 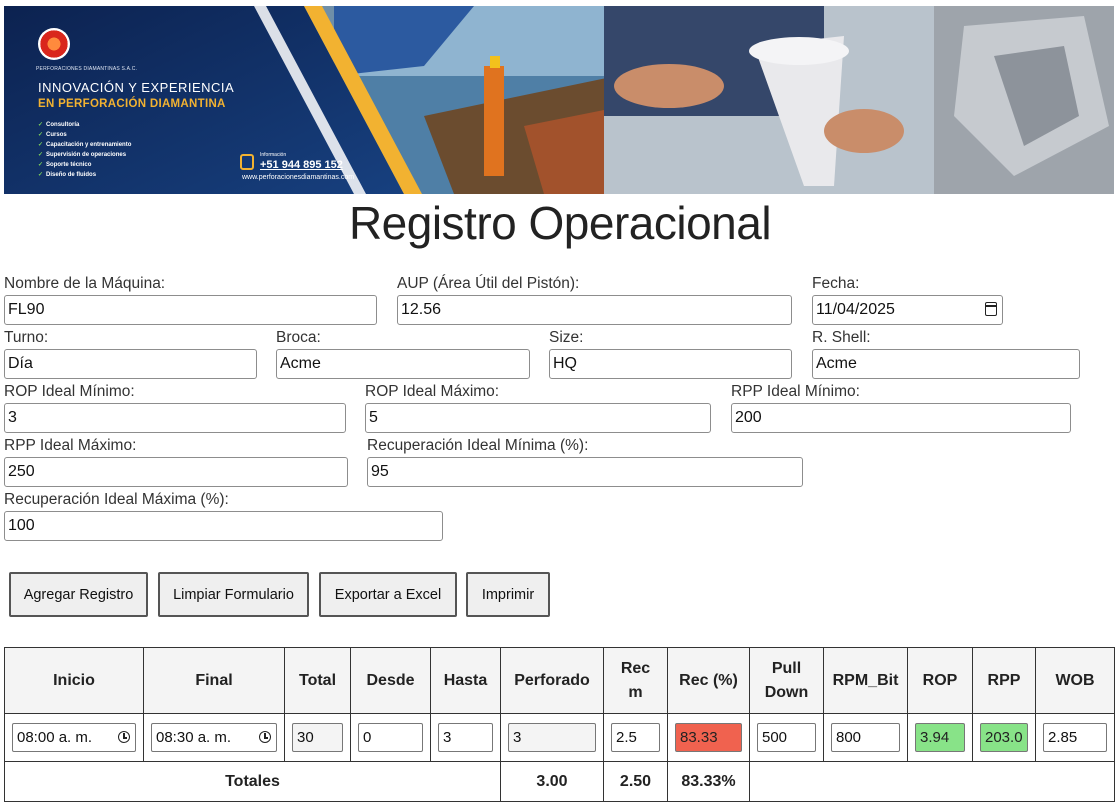 I want to click on fecha-date-wrapper, so click(x=907, y=310).